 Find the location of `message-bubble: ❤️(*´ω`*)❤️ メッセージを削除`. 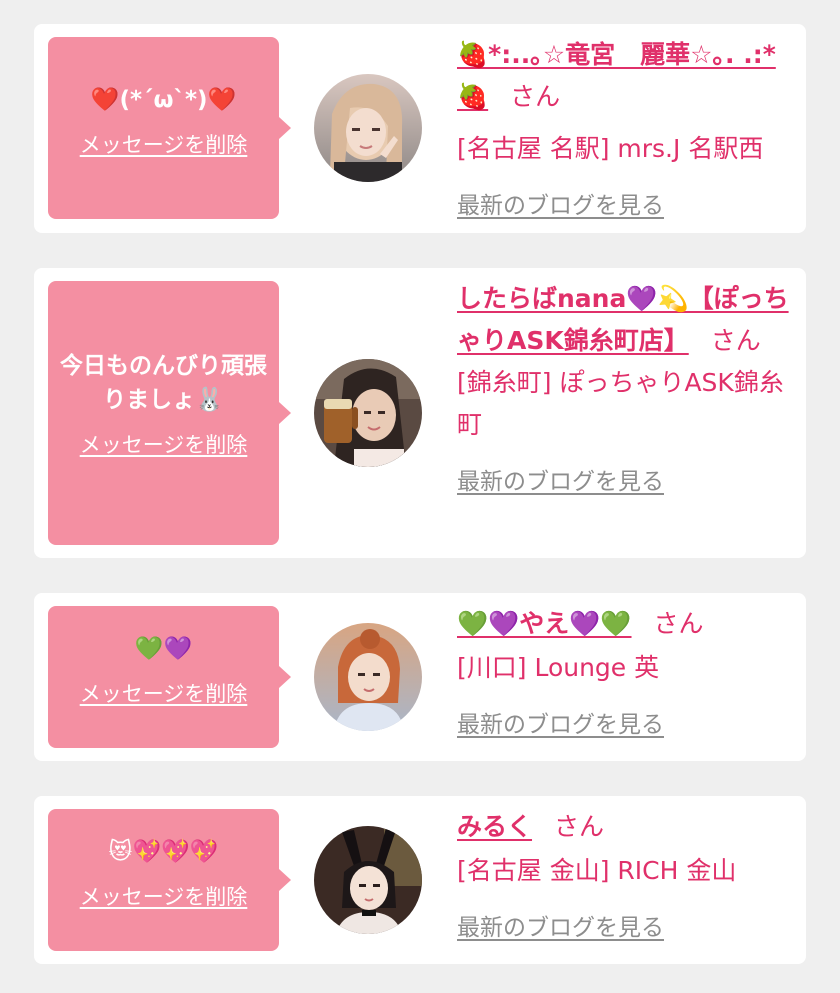

message-bubble: ❤️(*´ω`*)❤️ メッセージを削除 is located at coordinates (169, 128).